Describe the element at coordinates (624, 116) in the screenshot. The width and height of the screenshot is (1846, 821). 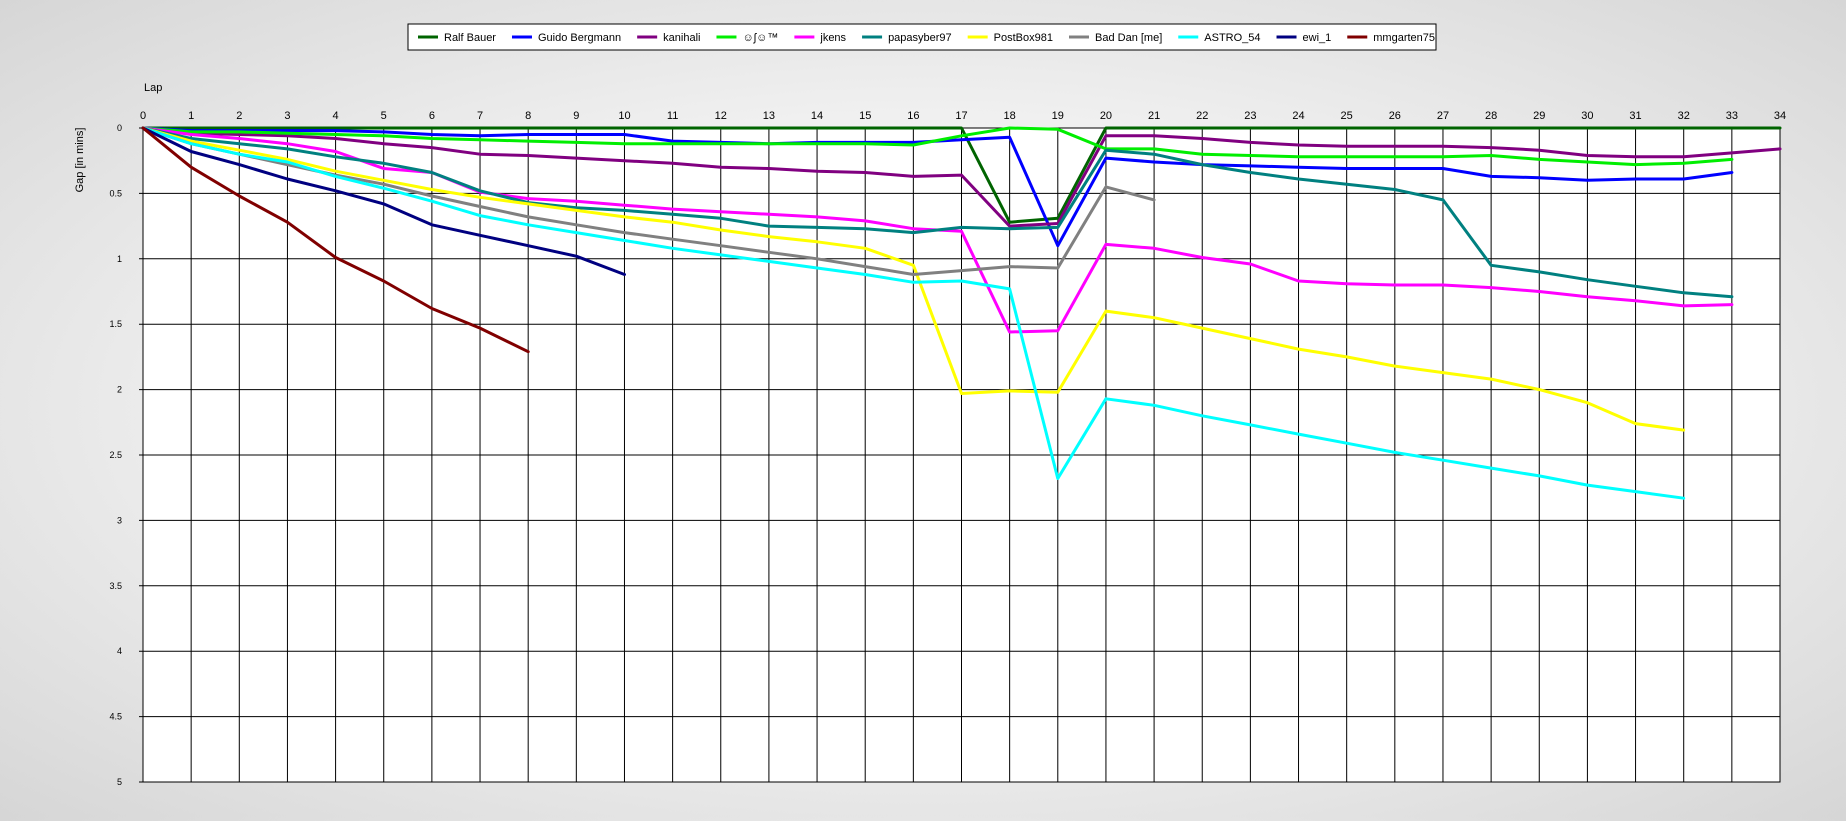
I see `x-tick-label: 10` at that location.